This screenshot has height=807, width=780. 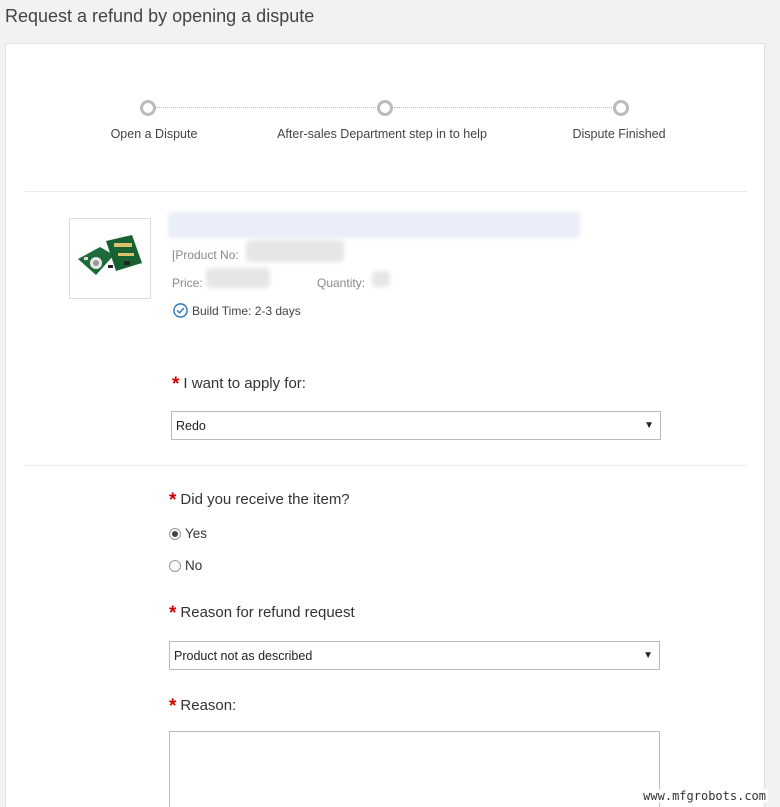 I want to click on redacted-quantity, so click(x=381, y=279).